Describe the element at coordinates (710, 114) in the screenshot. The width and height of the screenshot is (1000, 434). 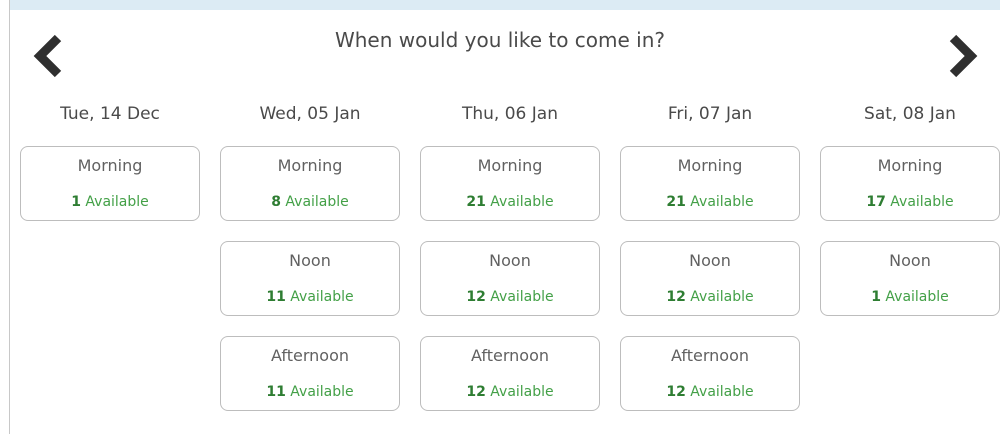
I see `day-label: Fri, 07 Jan` at that location.